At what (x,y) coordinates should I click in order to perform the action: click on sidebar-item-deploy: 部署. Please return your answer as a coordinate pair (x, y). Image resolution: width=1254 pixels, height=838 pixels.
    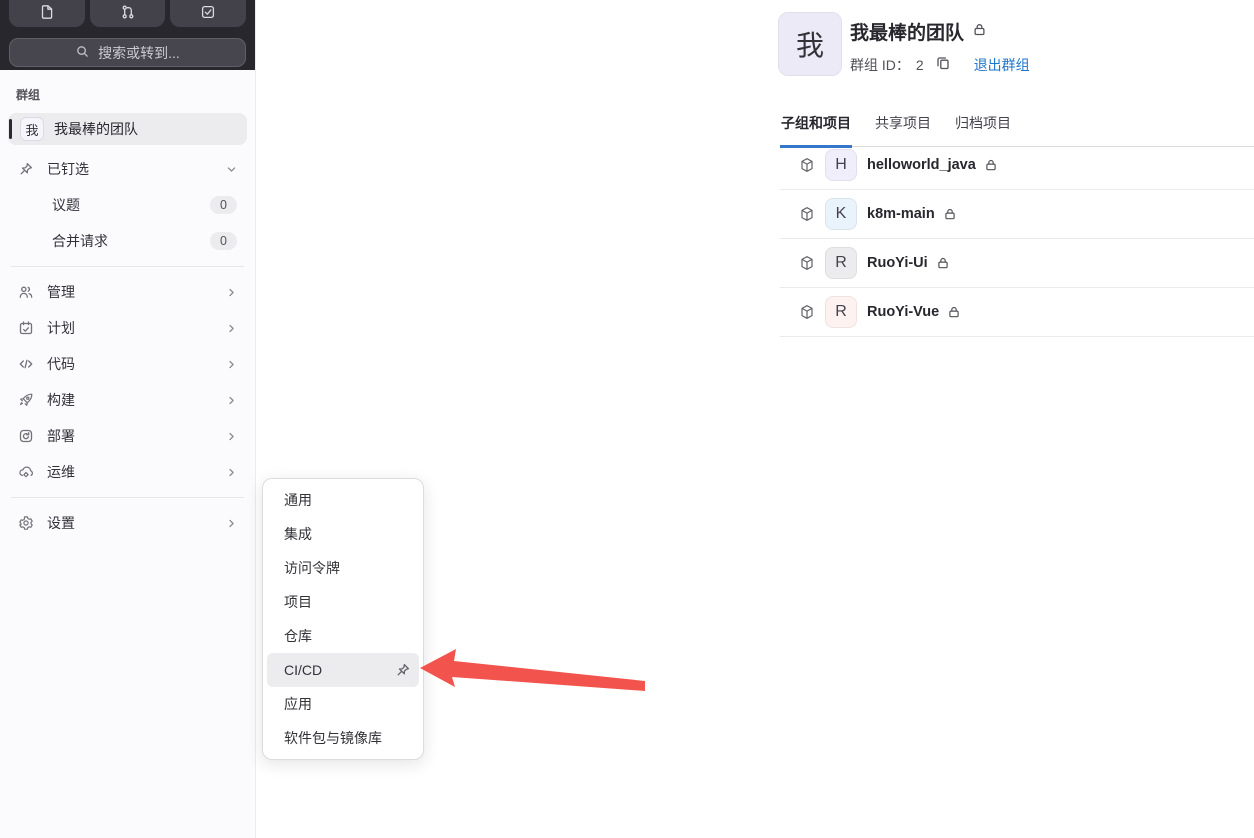
    Looking at the image, I should click on (127, 436).